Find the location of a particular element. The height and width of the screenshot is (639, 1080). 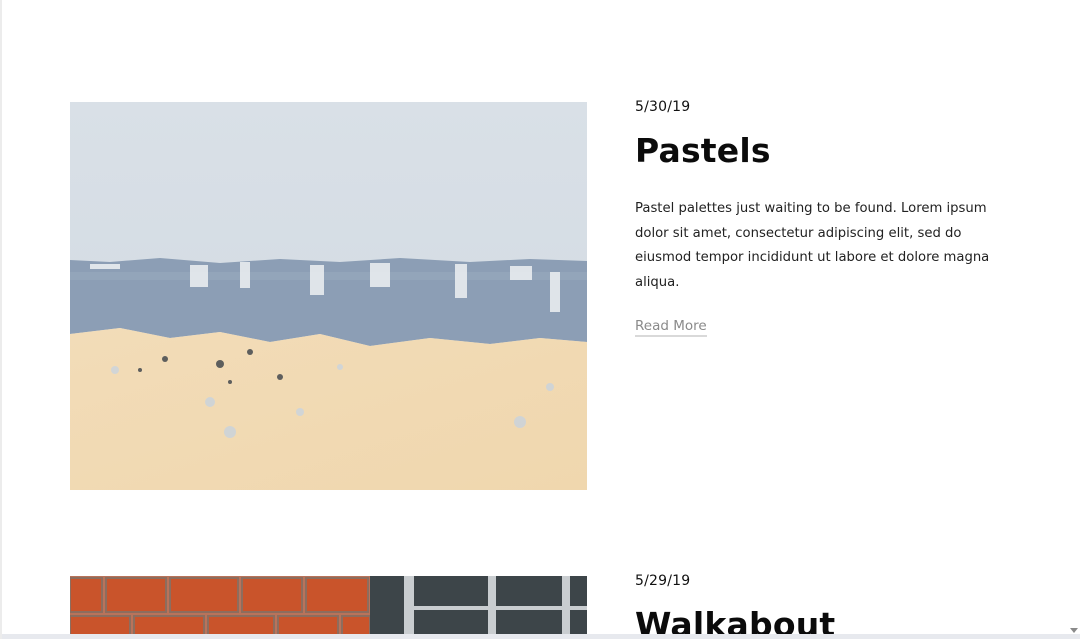

post-title: Pastels is located at coordinates (825, 151).